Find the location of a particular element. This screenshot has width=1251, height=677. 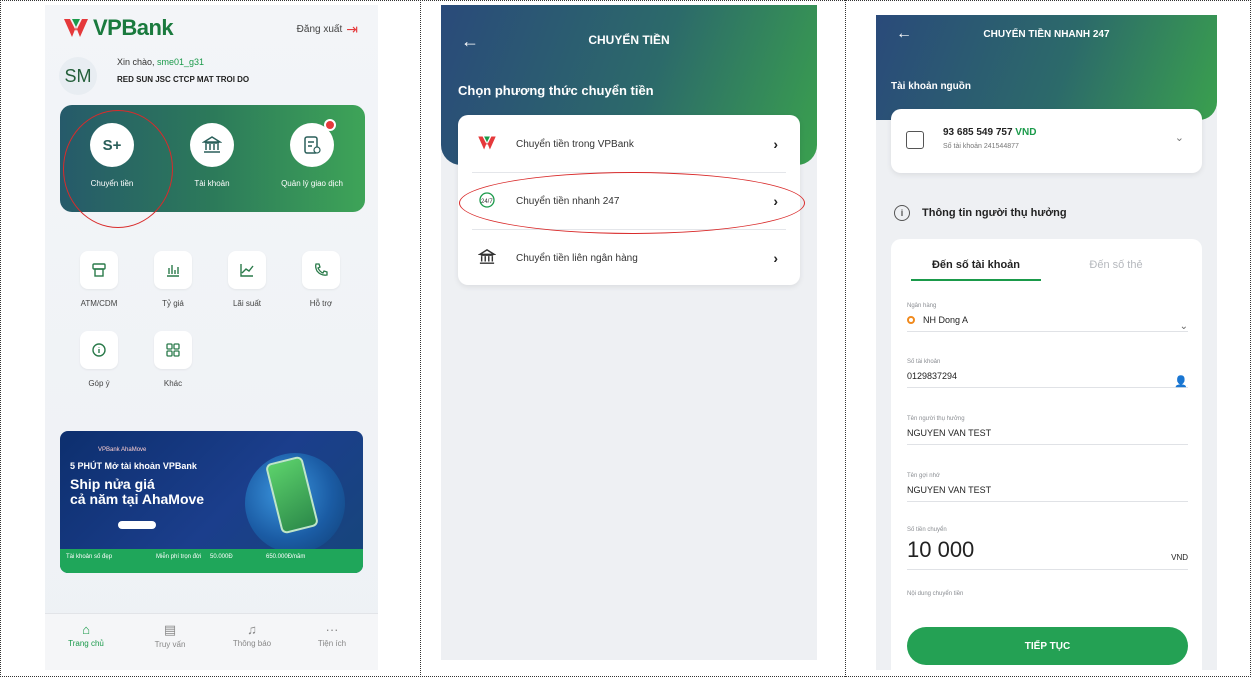

service-exchange-rate: Tỷ giá is located at coordinates (173, 279).